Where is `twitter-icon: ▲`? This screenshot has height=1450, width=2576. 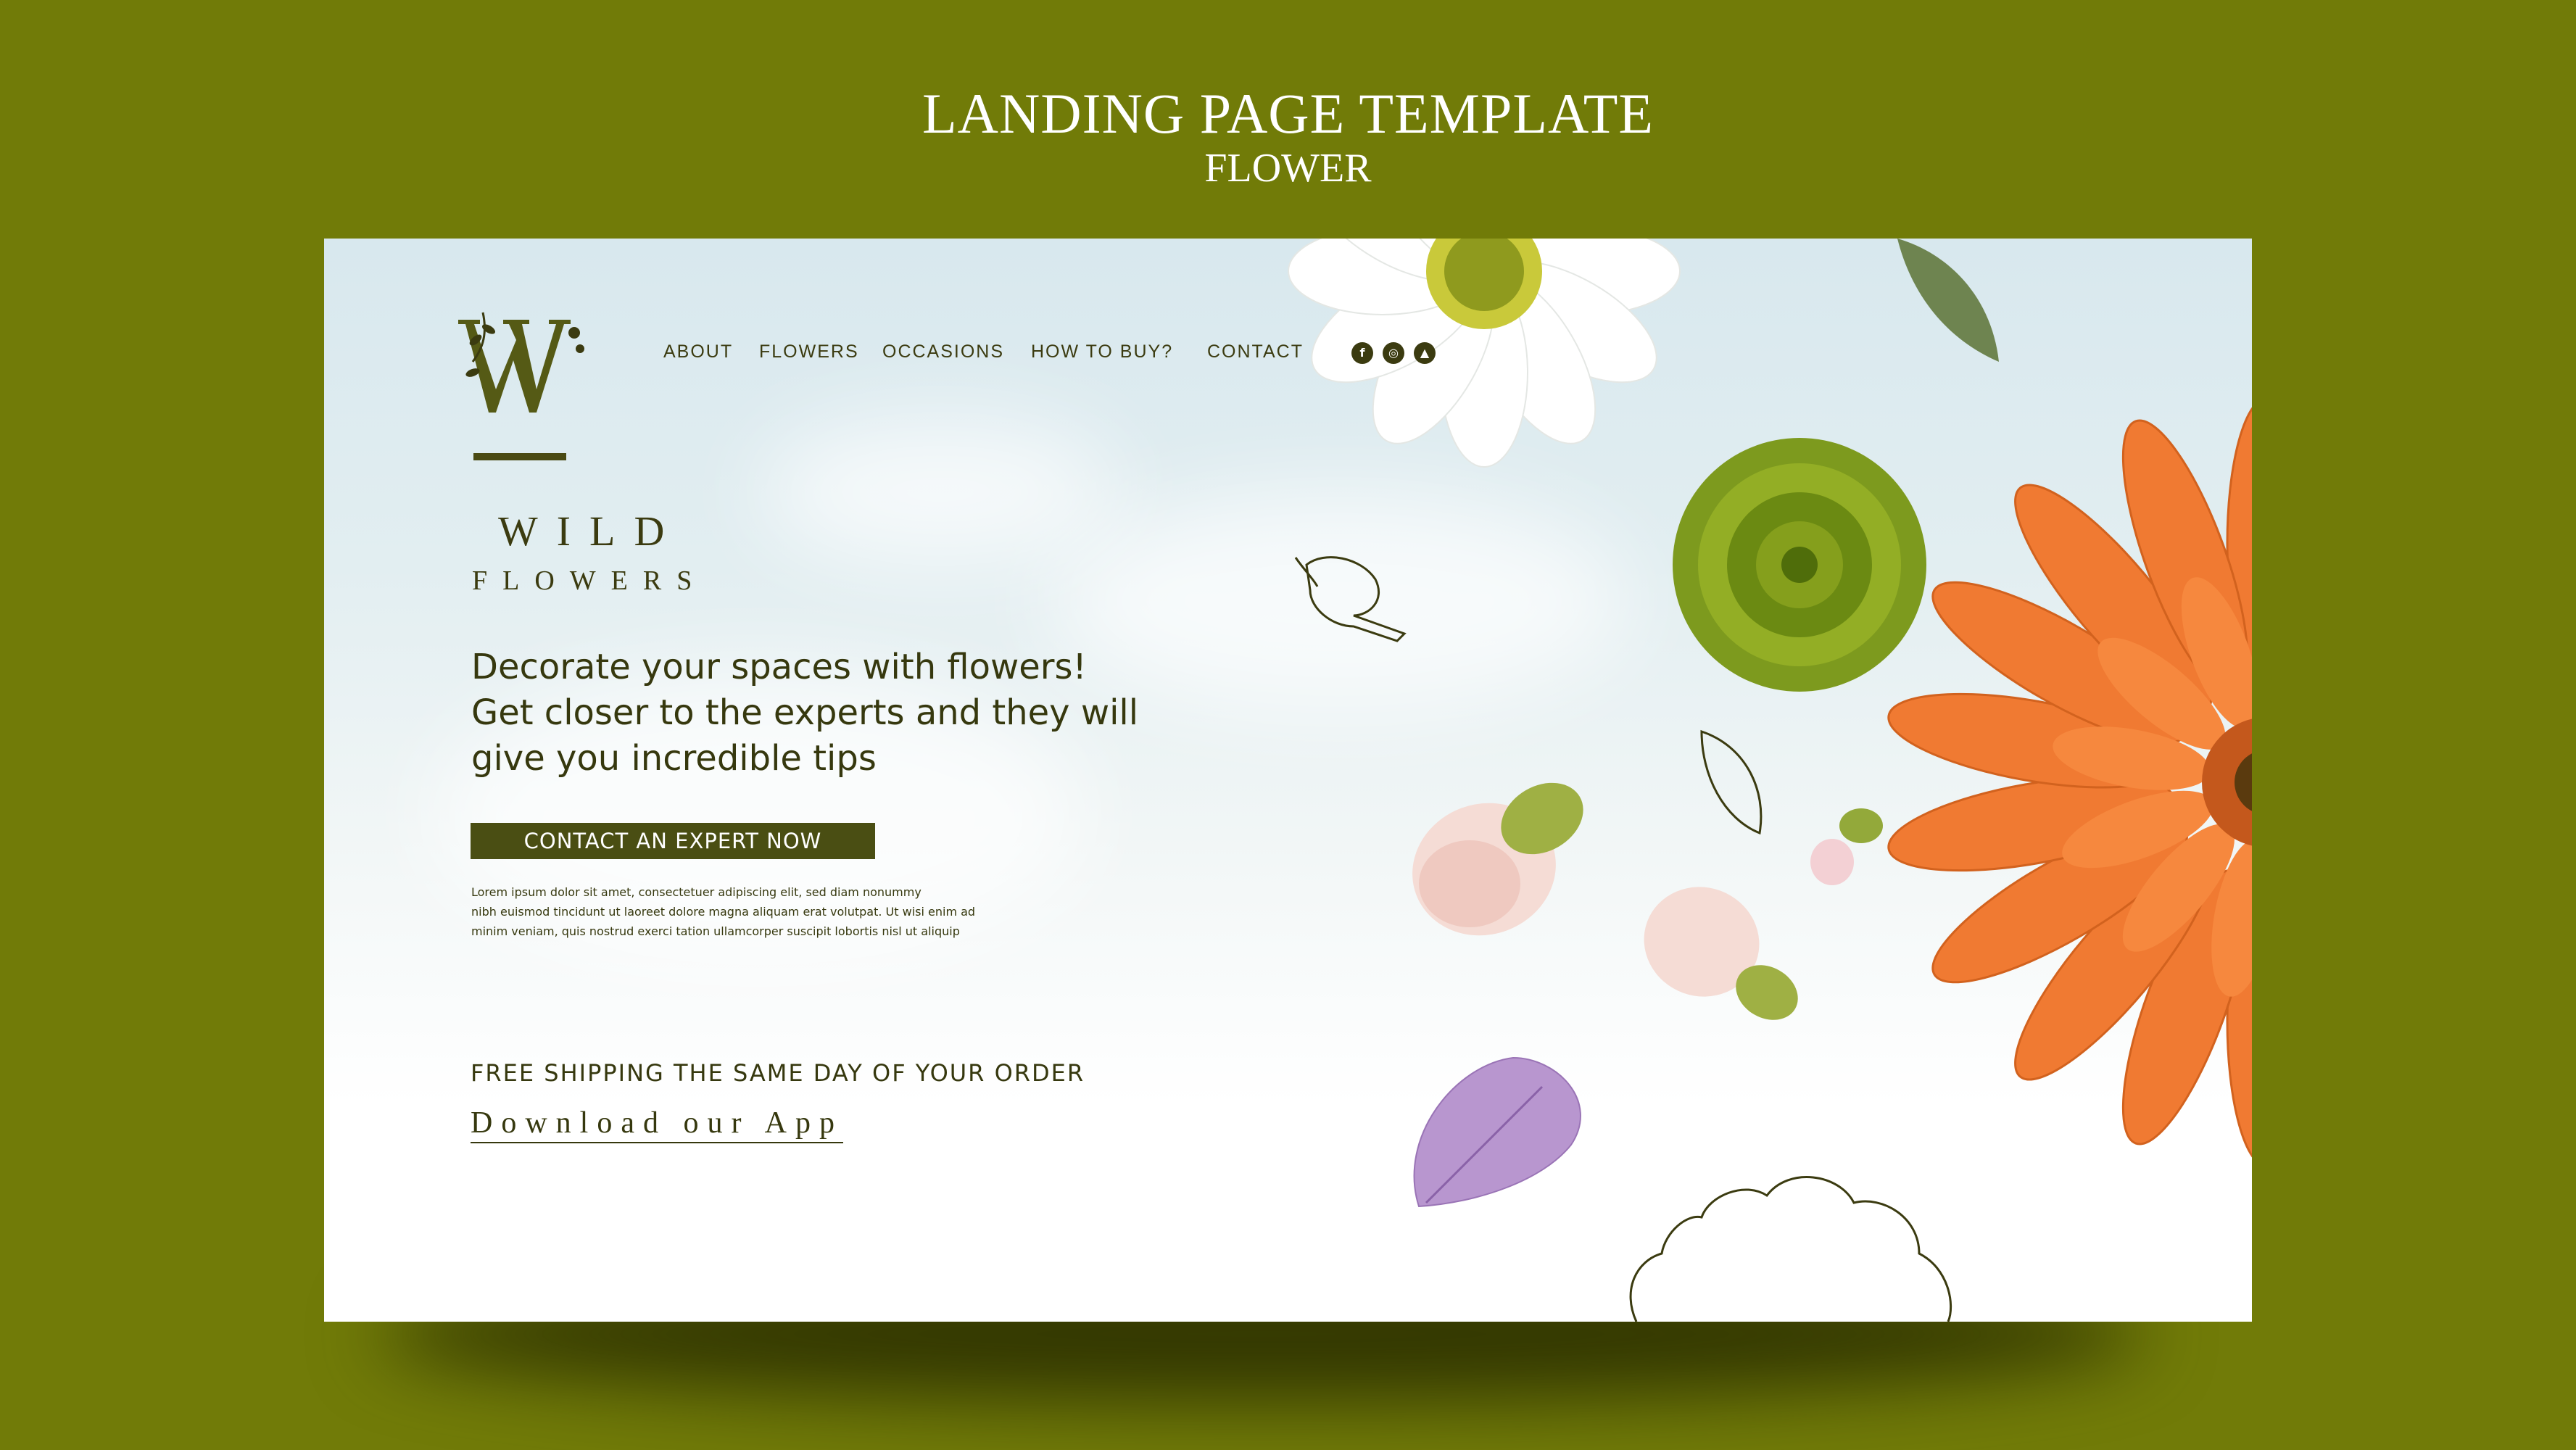
twitter-icon: ▲ is located at coordinates (1425, 353).